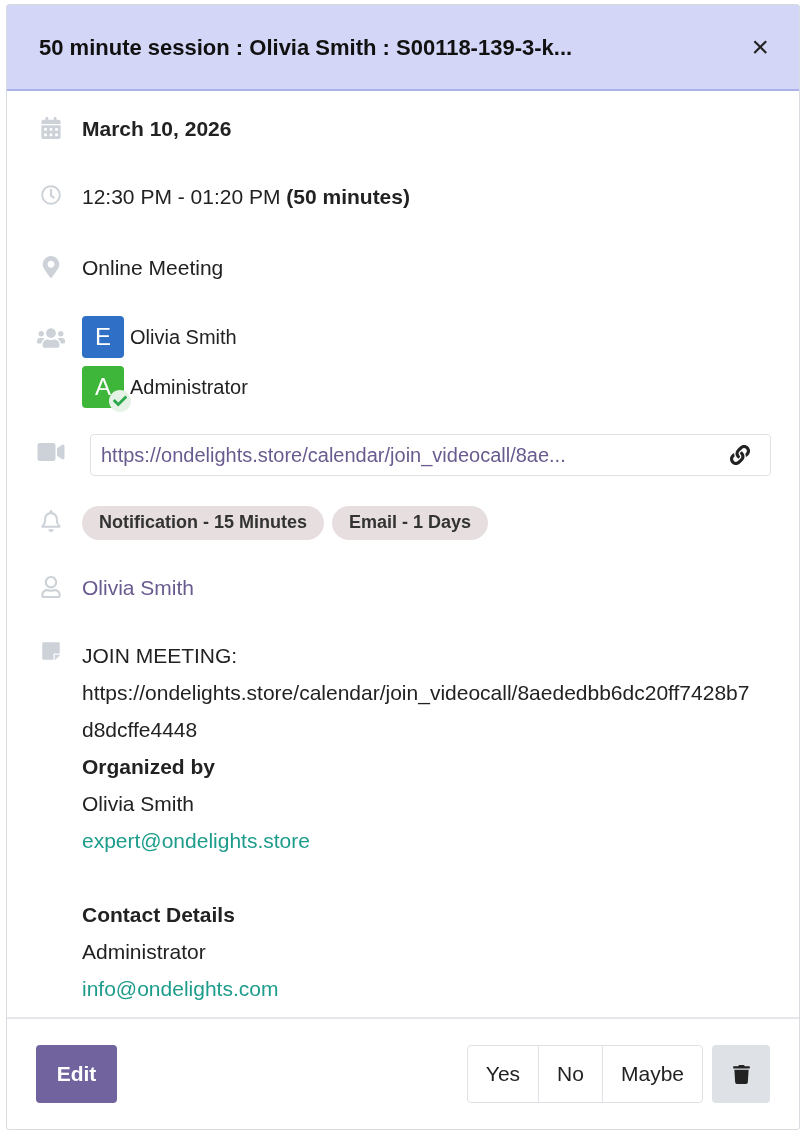 The image size is (803, 1134). I want to click on response-button: Maybe, so click(651, 1074).